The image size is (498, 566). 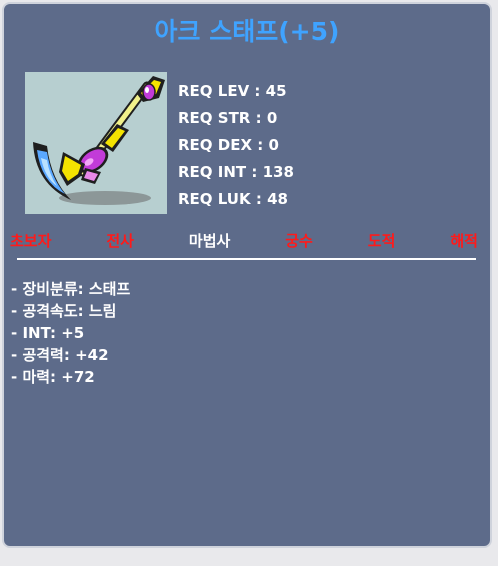 What do you see at coordinates (236, 172) in the screenshot?
I see `req-int: REQ INT : 138` at bounding box center [236, 172].